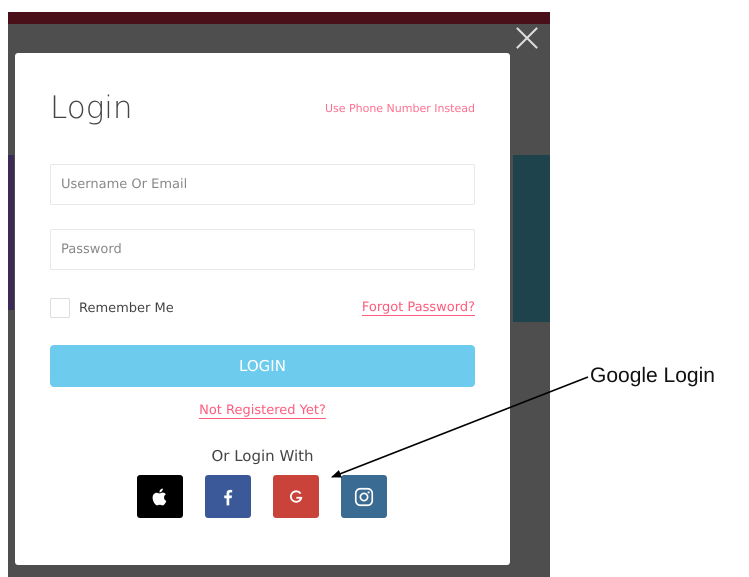 The width and height of the screenshot is (749, 577). I want to click on facebook-login-button, so click(227, 496).